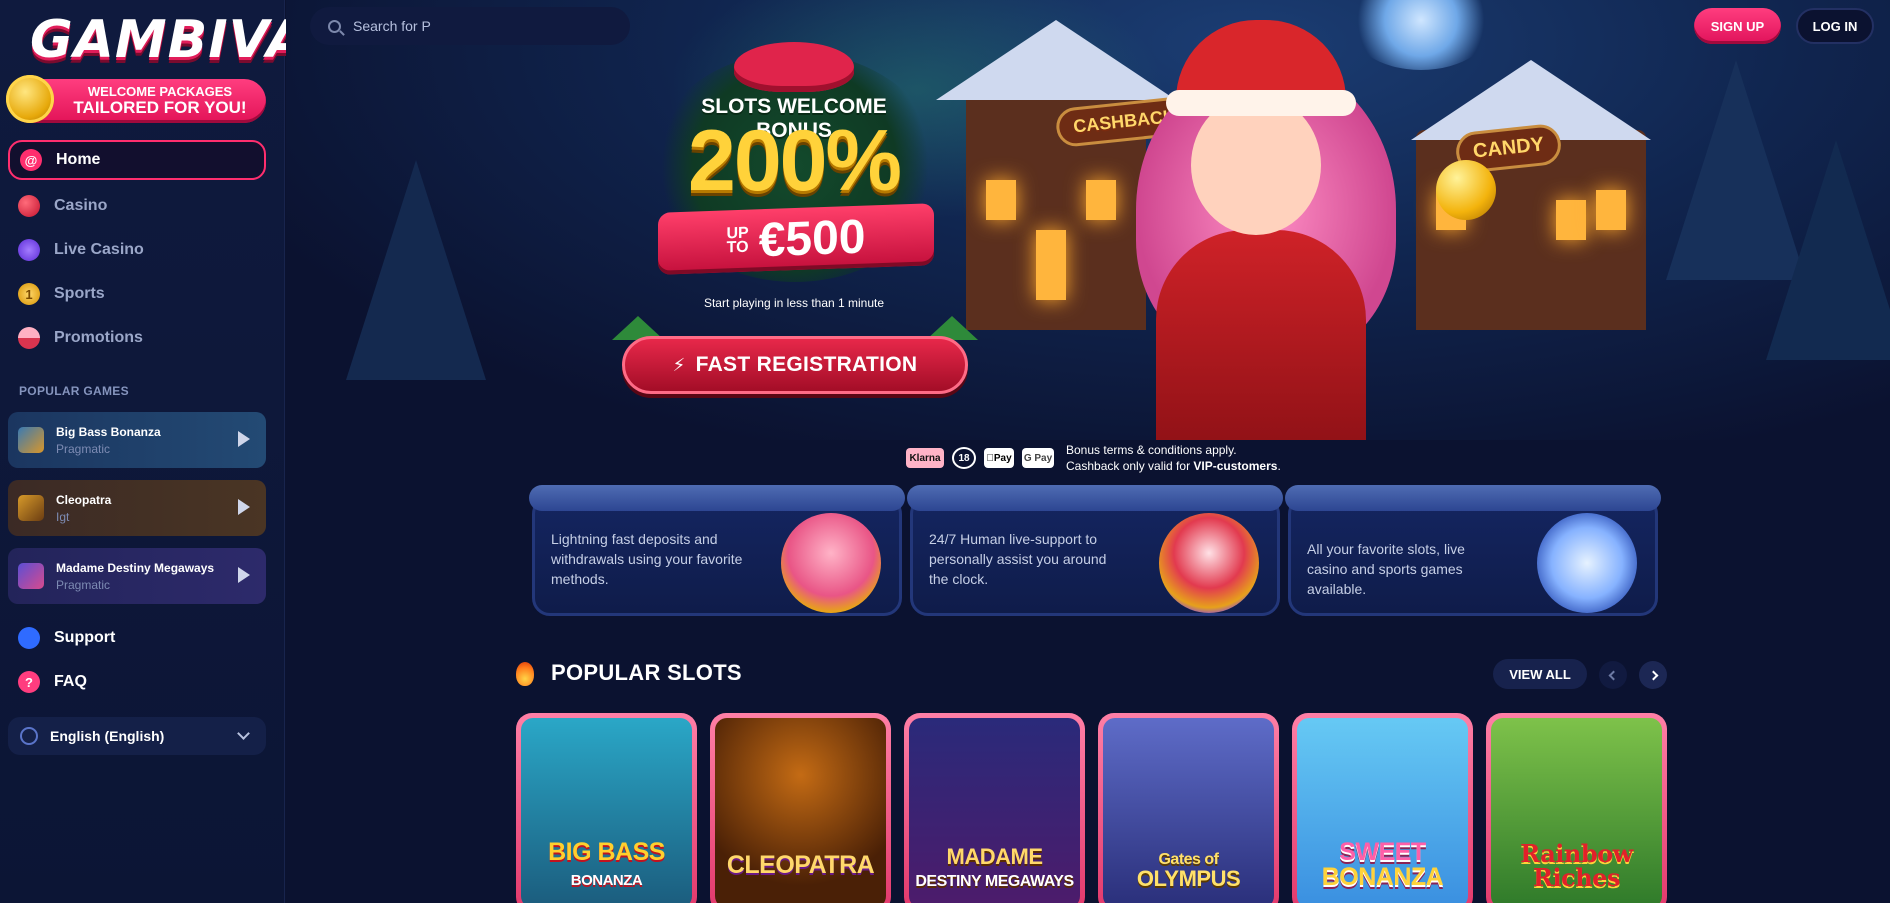 The image size is (1890, 903). What do you see at coordinates (794, 303) in the screenshot?
I see `promo-subtitle: Start playing in less than 1 minute` at bounding box center [794, 303].